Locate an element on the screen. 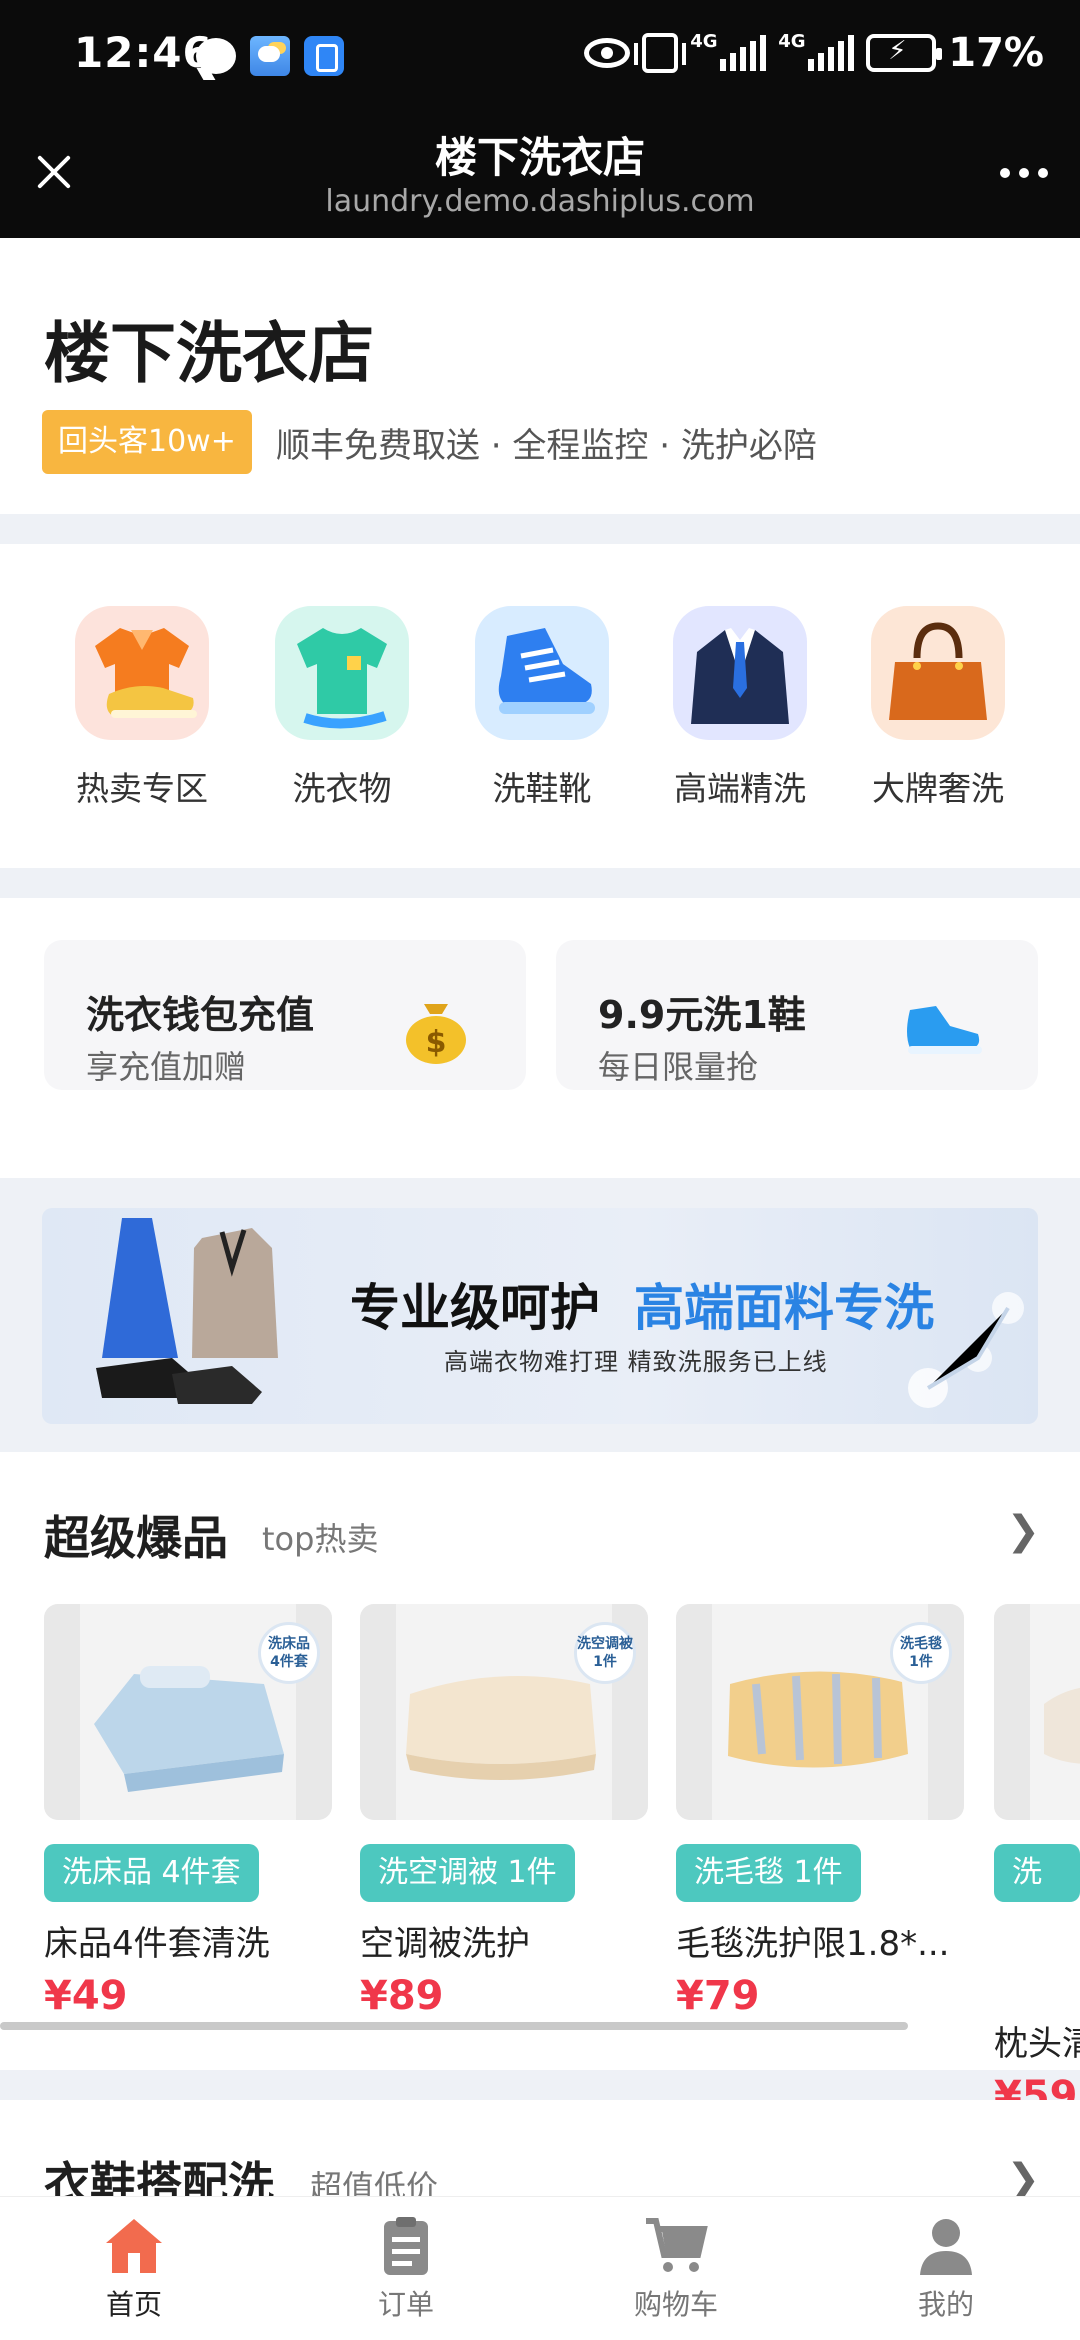 This screenshot has height=2340, width=1080. shirt-shoe-icon is located at coordinates (142, 673).